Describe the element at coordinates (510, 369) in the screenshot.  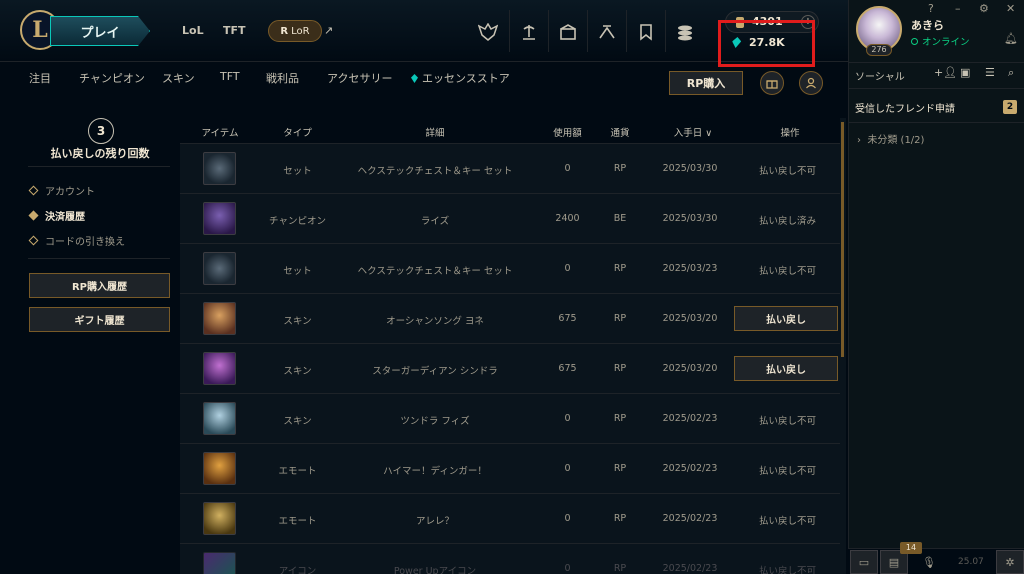
I see `table-row: スキン スターガーディアン シンドラ 675 RP 2025/03/20 払い戻し` at that location.